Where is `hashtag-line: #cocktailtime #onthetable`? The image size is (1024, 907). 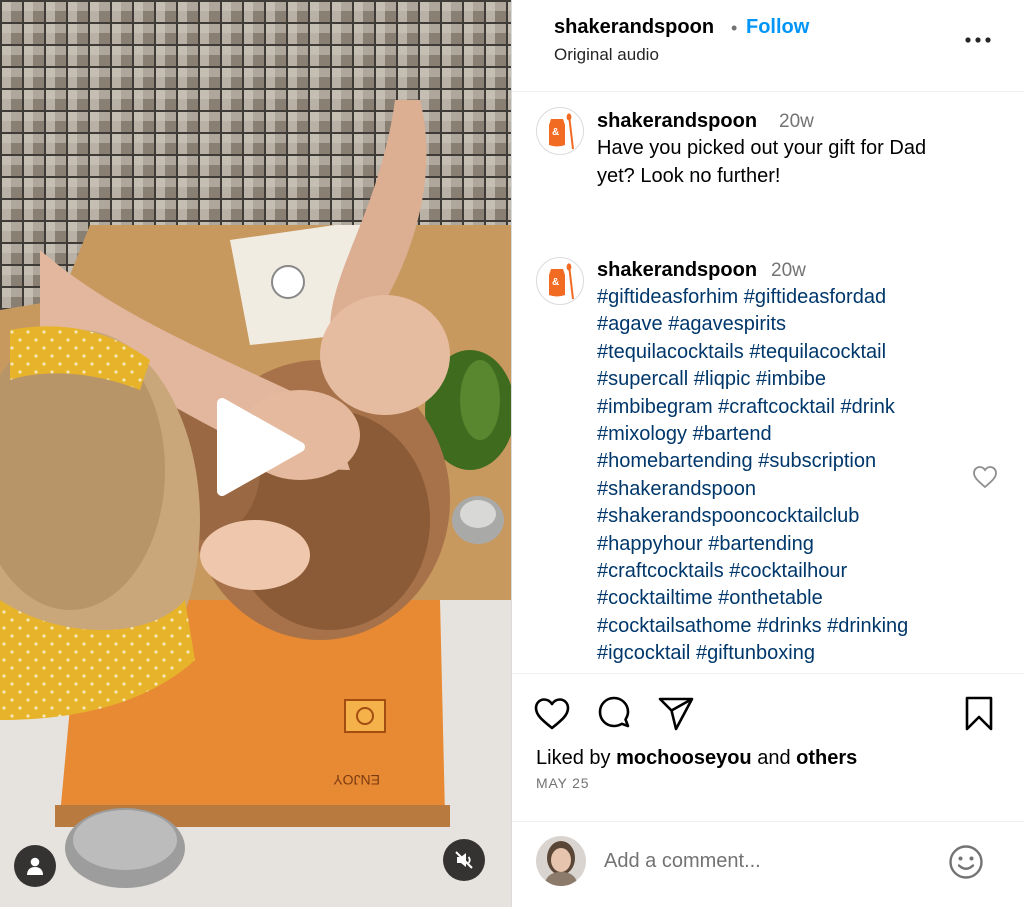
hashtag-line: #cocktailtime #onthetable is located at coordinates (787, 598).